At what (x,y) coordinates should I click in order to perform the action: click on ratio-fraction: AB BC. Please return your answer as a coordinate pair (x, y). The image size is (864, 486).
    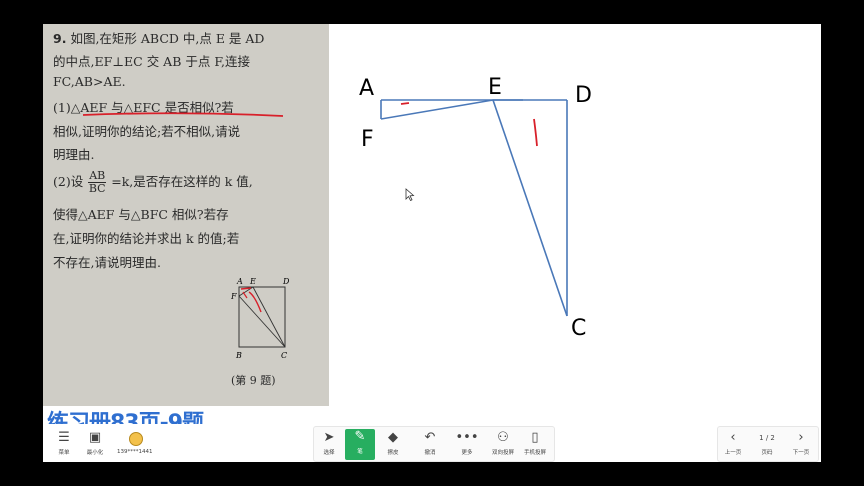
    Looking at the image, I should click on (97, 182).